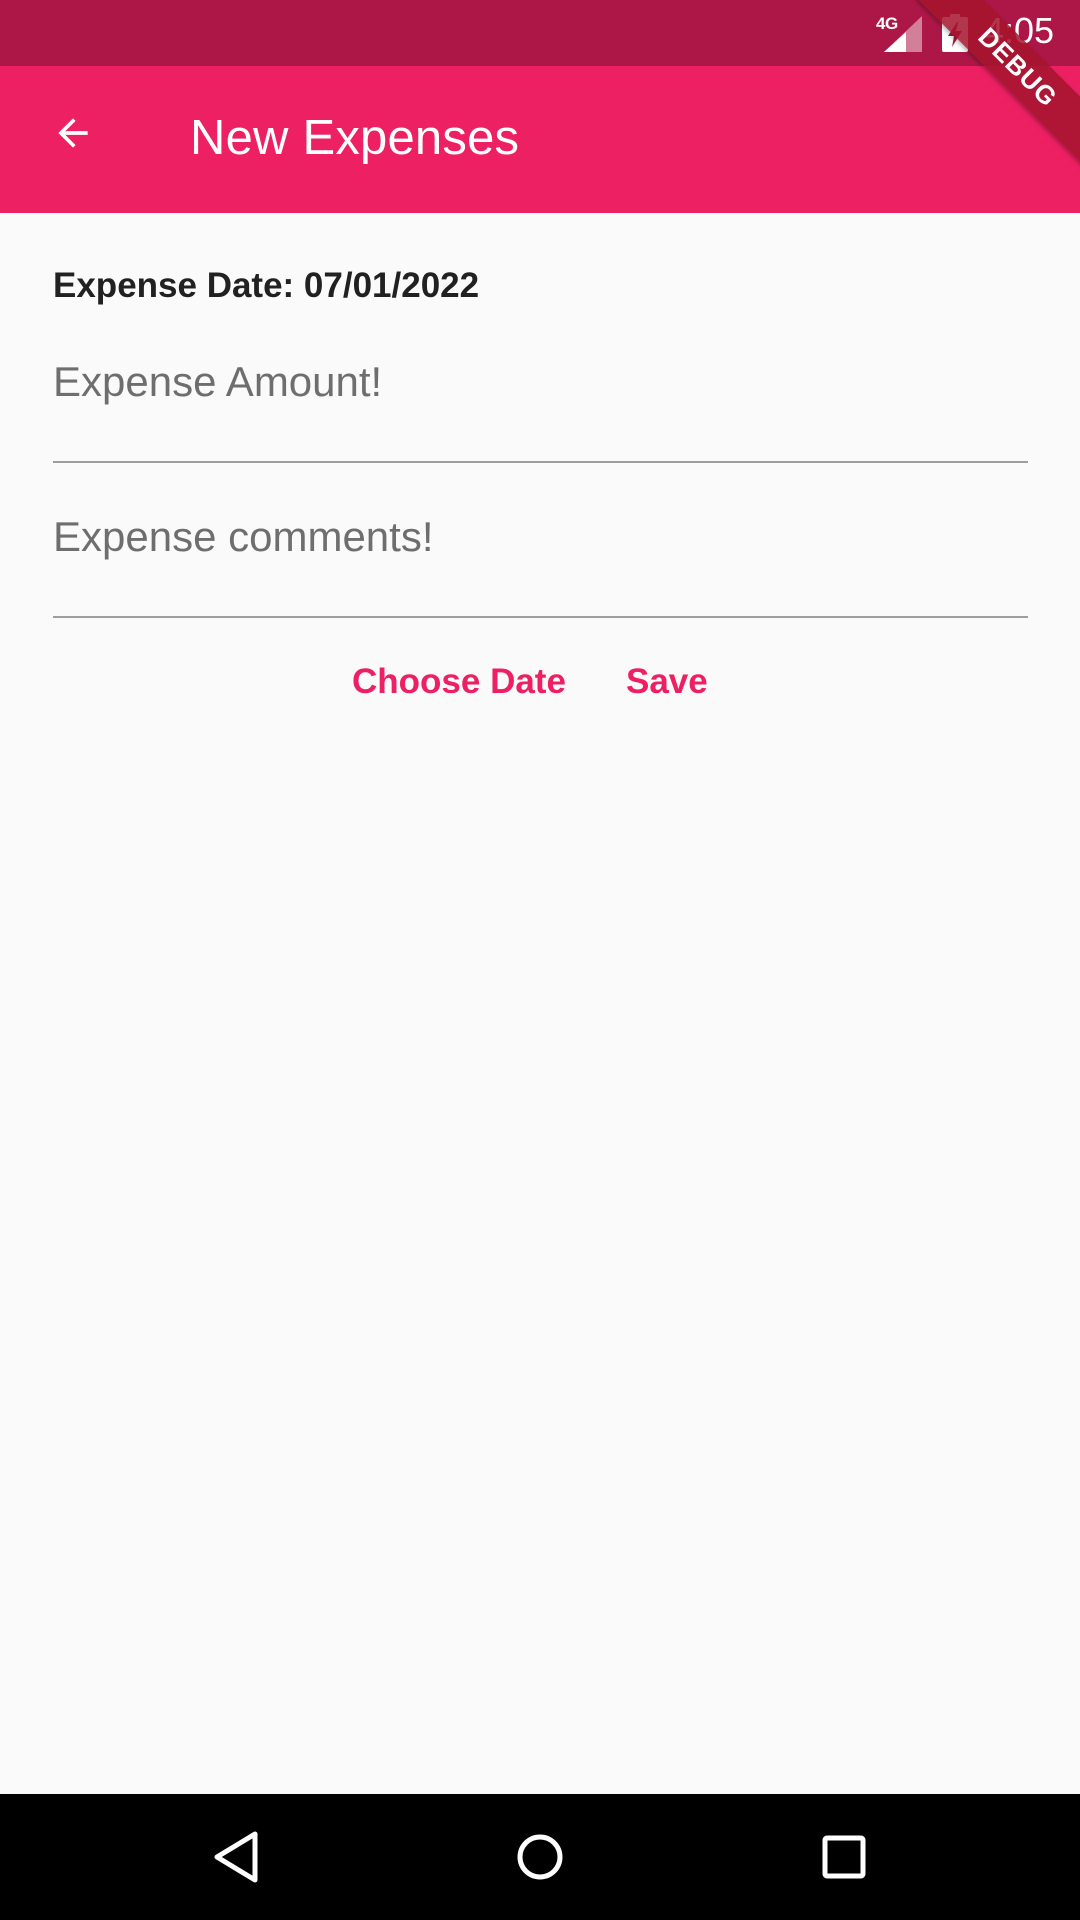  What do you see at coordinates (1019, 30) in the screenshot?
I see `clock: 4:05` at bounding box center [1019, 30].